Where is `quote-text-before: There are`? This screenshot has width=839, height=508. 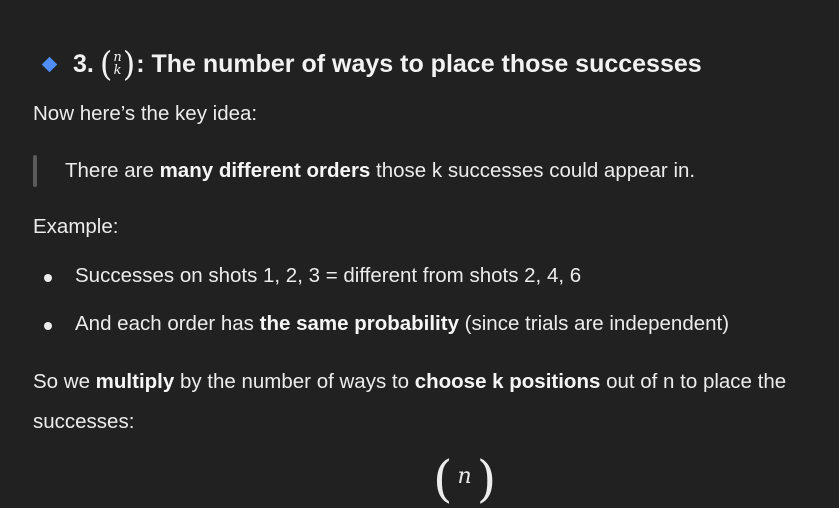 quote-text-before: There are is located at coordinates (112, 170).